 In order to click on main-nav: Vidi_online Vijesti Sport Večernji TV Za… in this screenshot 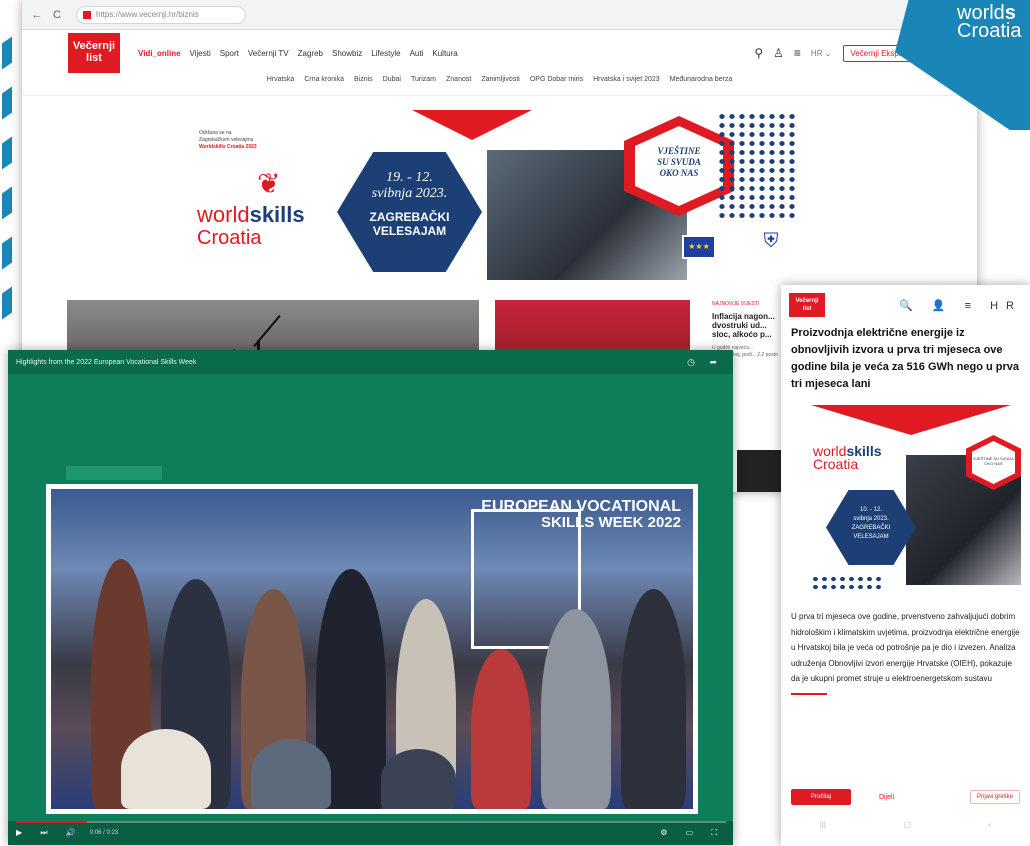, I will do `click(302, 53)`.